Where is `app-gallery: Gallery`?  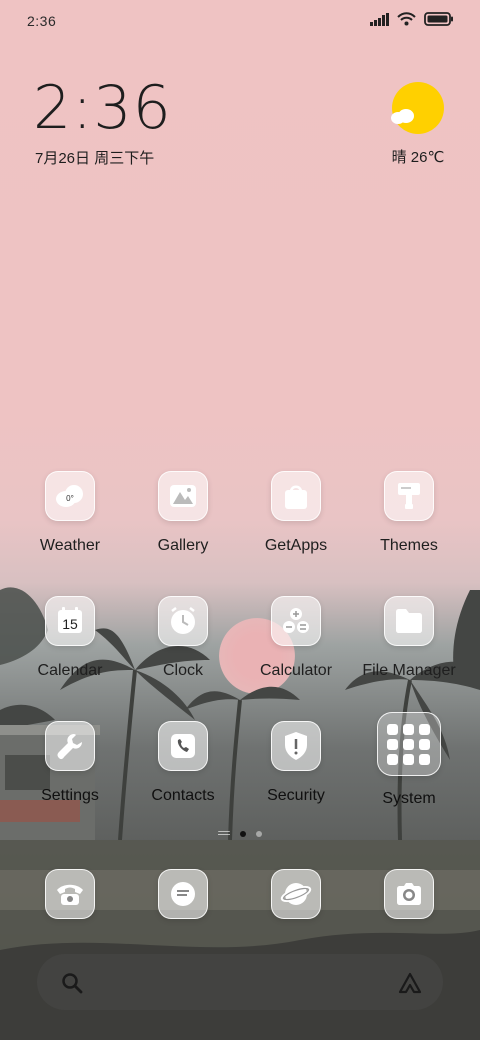
app-gallery: Gallery is located at coordinates (183, 513).